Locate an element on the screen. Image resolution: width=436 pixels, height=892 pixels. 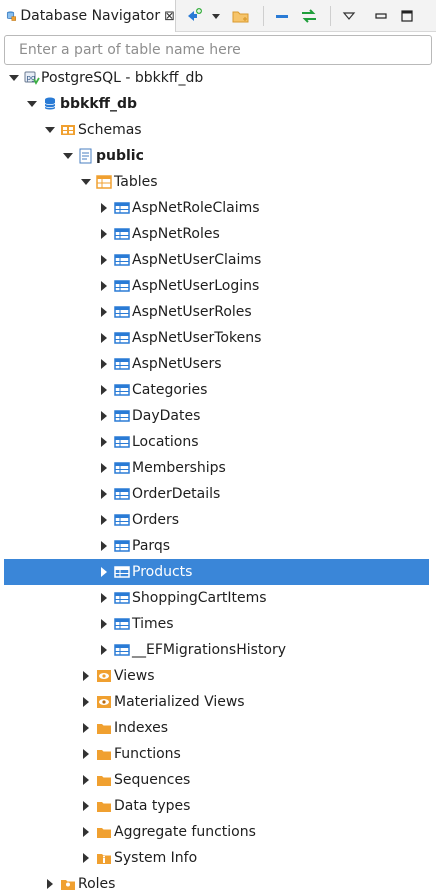
tree-node-table: Times is located at coordinates (216, 624).